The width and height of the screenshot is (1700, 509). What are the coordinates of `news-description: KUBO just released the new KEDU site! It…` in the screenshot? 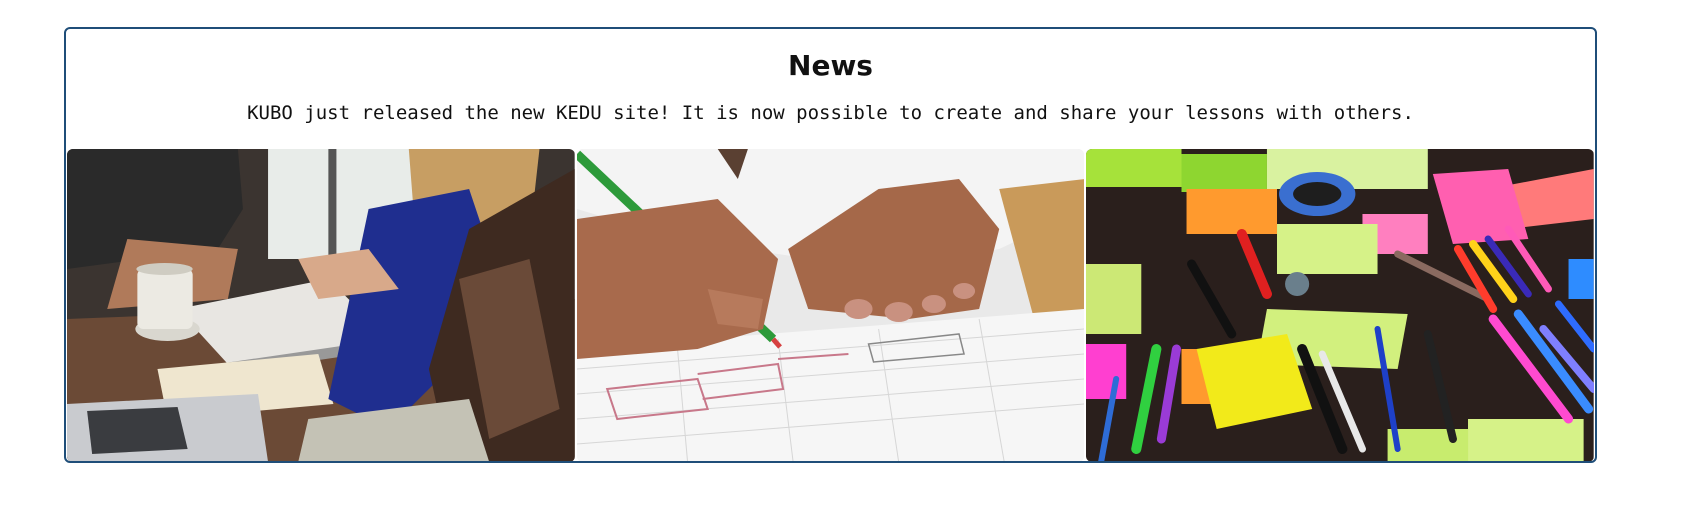 It's located at (830, 113).